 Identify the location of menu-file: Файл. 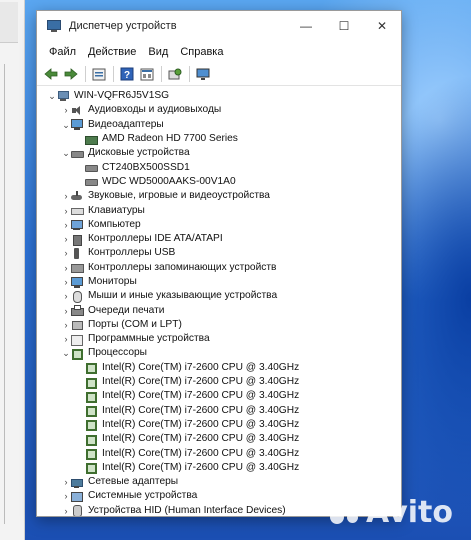
(62, 52).